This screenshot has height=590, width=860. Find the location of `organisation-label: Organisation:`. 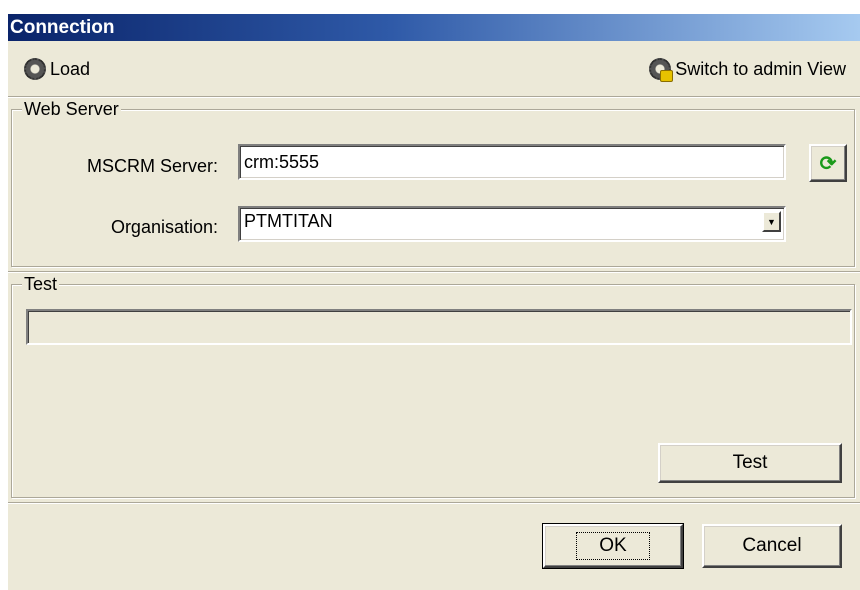

organisation-label: Organisation: is located at coordinates (164, 227).